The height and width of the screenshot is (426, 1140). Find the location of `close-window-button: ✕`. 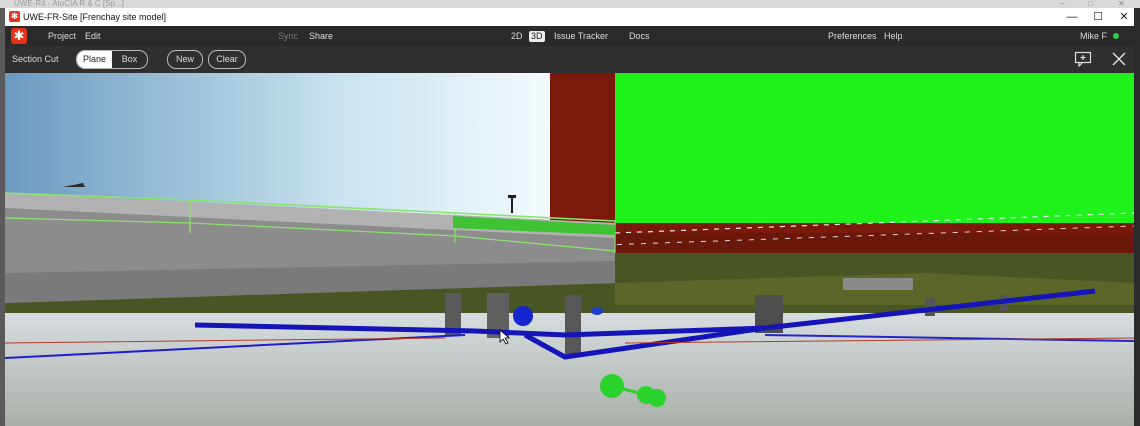

close-window-button: ✕ is located at coordinates (1124, 17).